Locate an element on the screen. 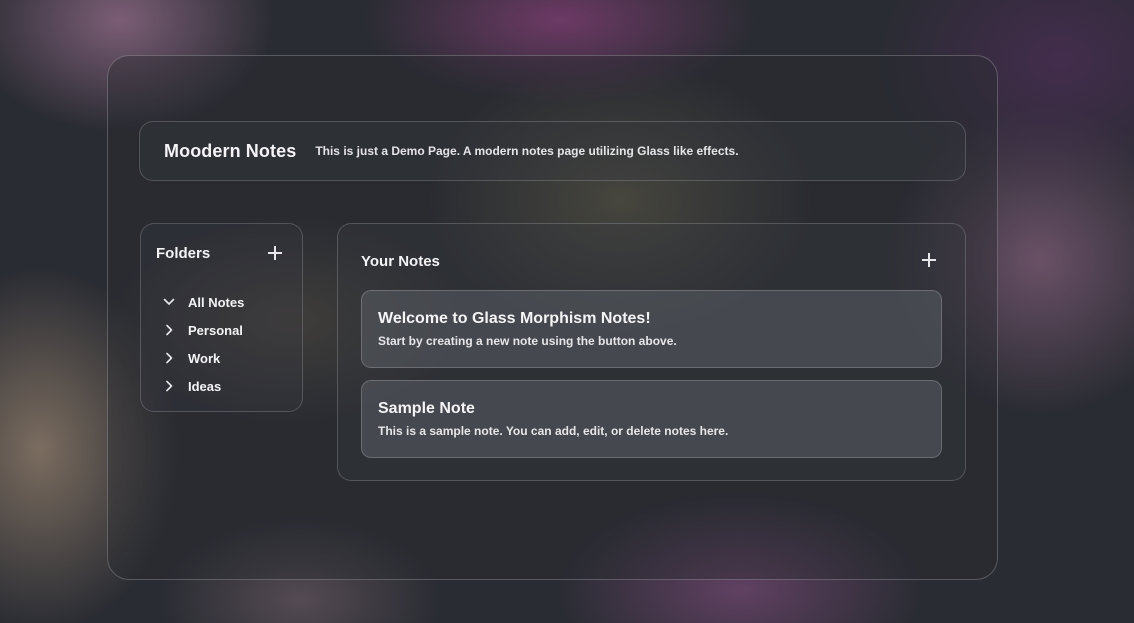 This screenshot has width=1134, height=623. folder-item-ideas: Ideas is located at coordinates (202, 386).